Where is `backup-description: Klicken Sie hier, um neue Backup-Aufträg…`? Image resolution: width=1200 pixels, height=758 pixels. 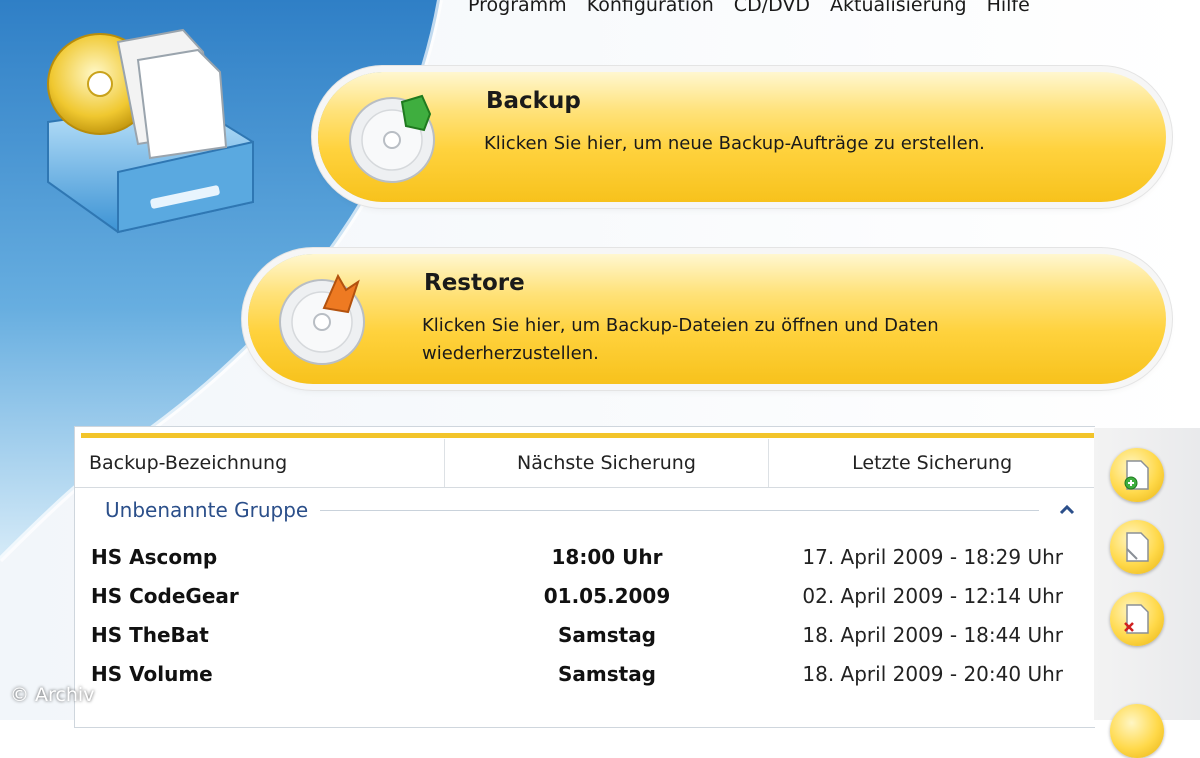 backup-description: Klicken Sie hier, um neue Backup-Aufträg… is located at coordinates (734, 143).